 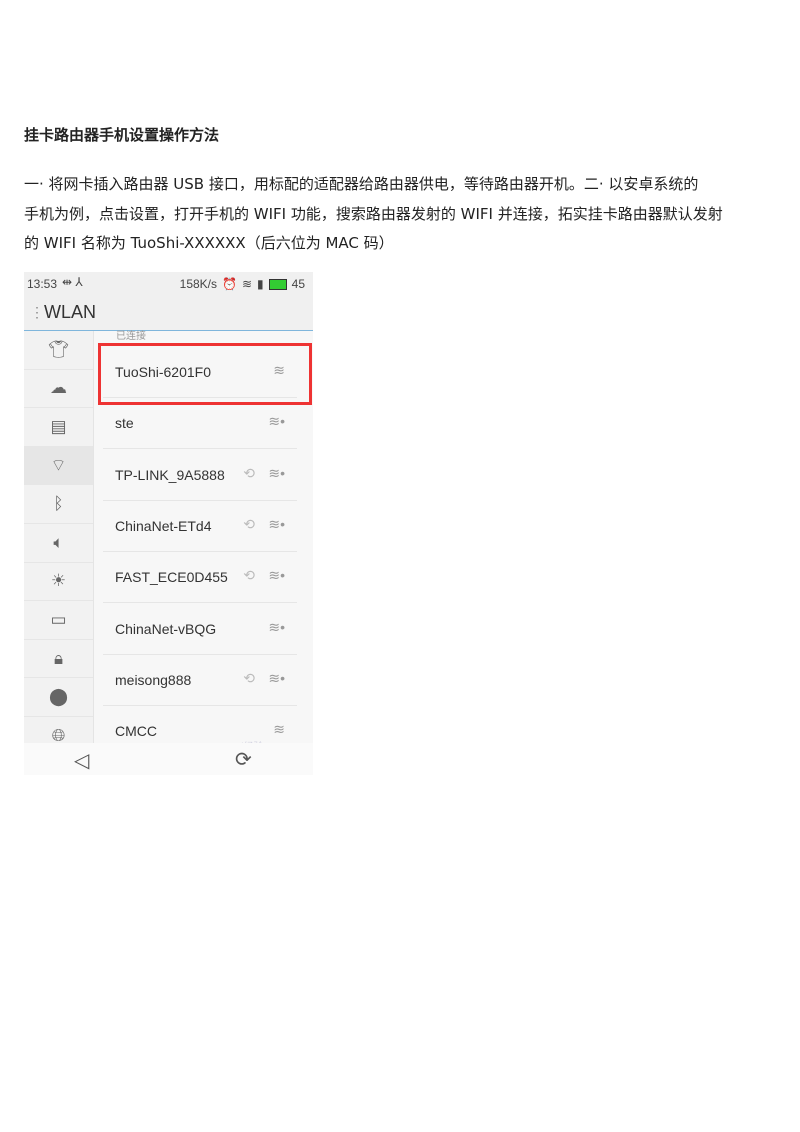 What do you see at coordinates (58, 504) in the screenshot?
I see `bluetooth-icon: ᛒ` at bounding box center [58, 504].